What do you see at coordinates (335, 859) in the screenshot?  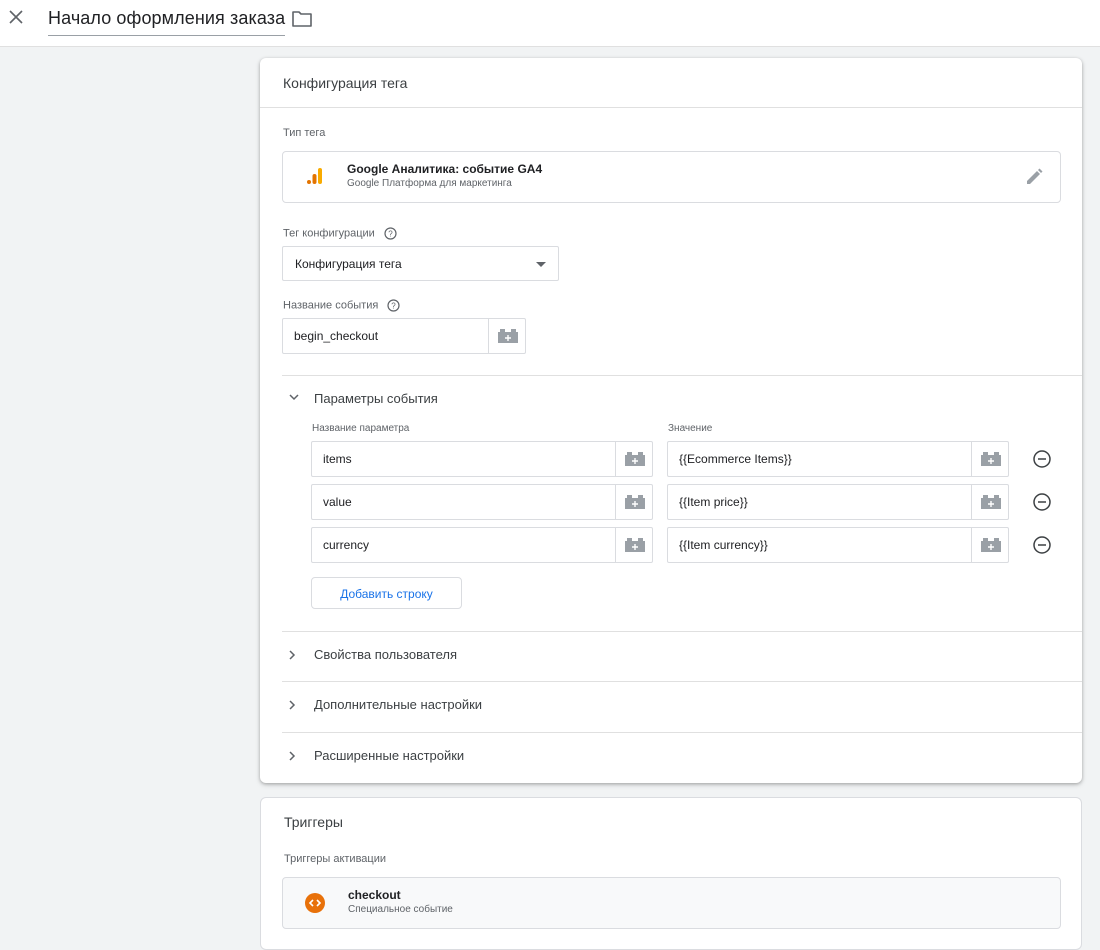 I see `firing-triggers-label: Триггеры активации` at bounding box center [335, 859].